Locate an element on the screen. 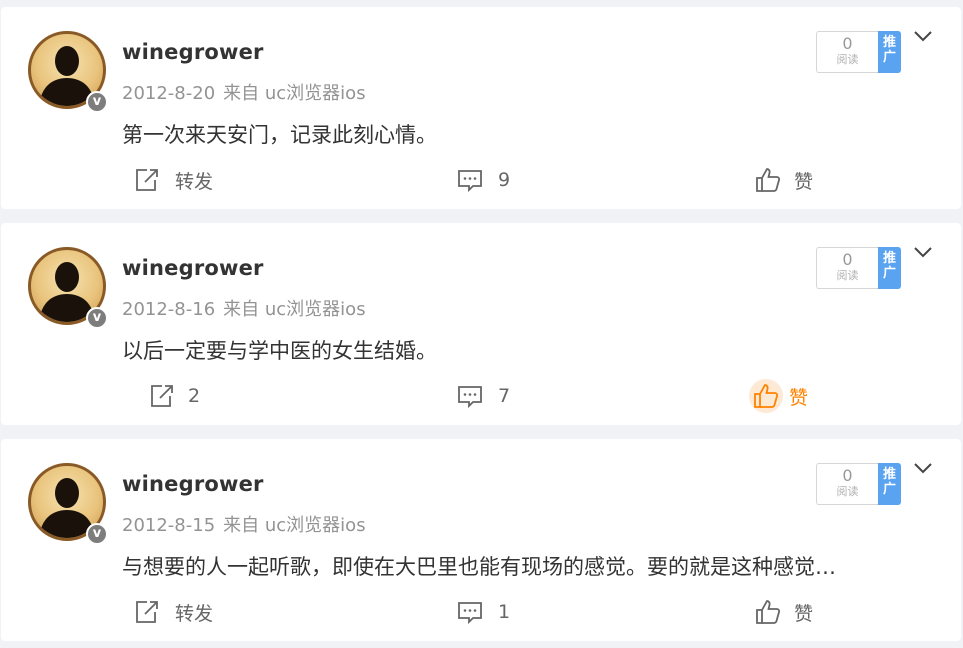 The height and width of the screenshot is (648, 963). post-text: 第一次来天安门，记录此刻心情。 is located at coordinates (279, 135).